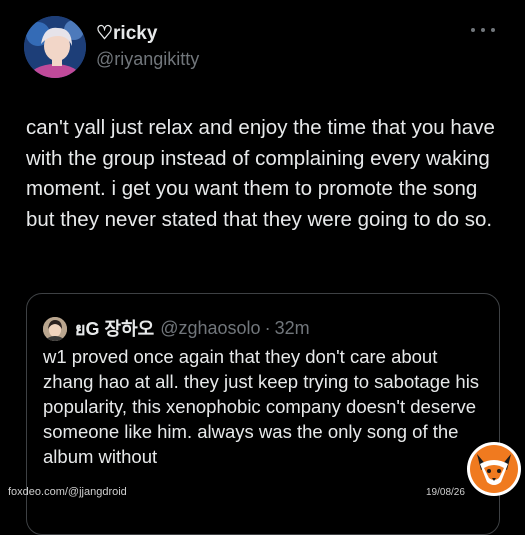  Describe the element at coordinates (126, 33) in the screenshot. I see `author-display-name: ♡ricky` at that location.